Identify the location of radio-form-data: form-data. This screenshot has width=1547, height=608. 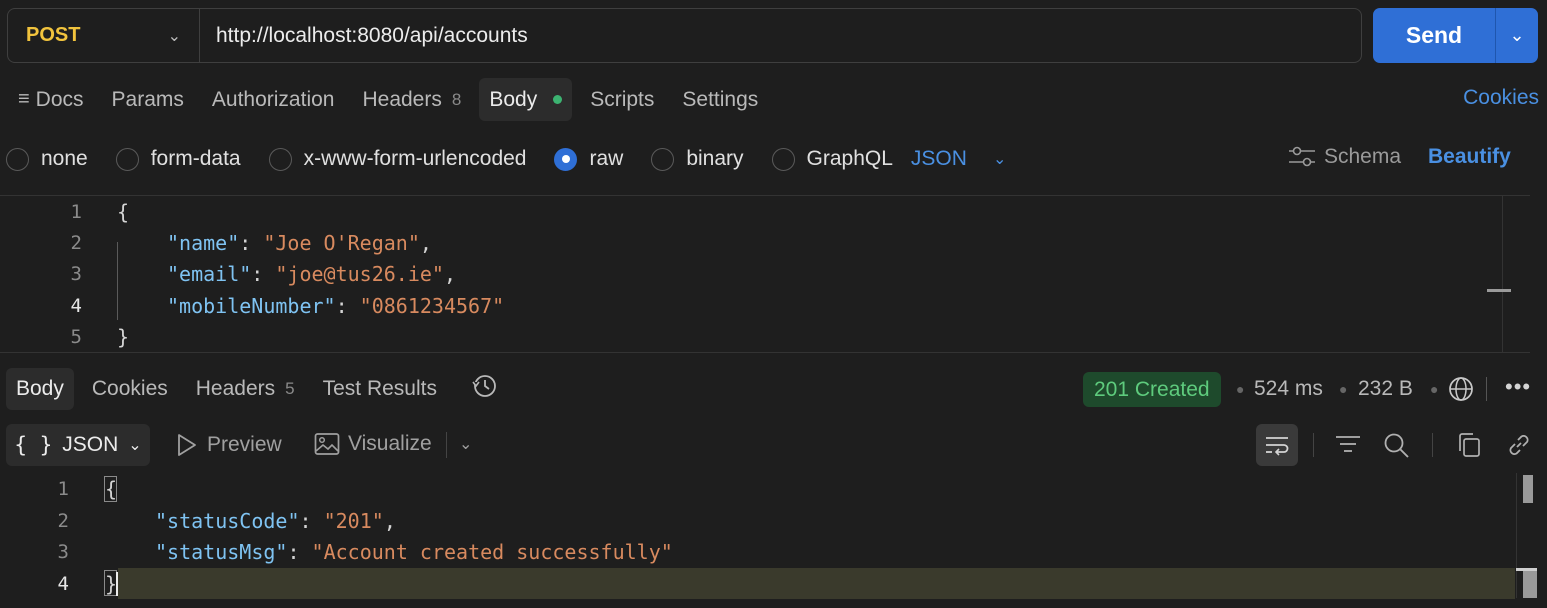
(178, 159).